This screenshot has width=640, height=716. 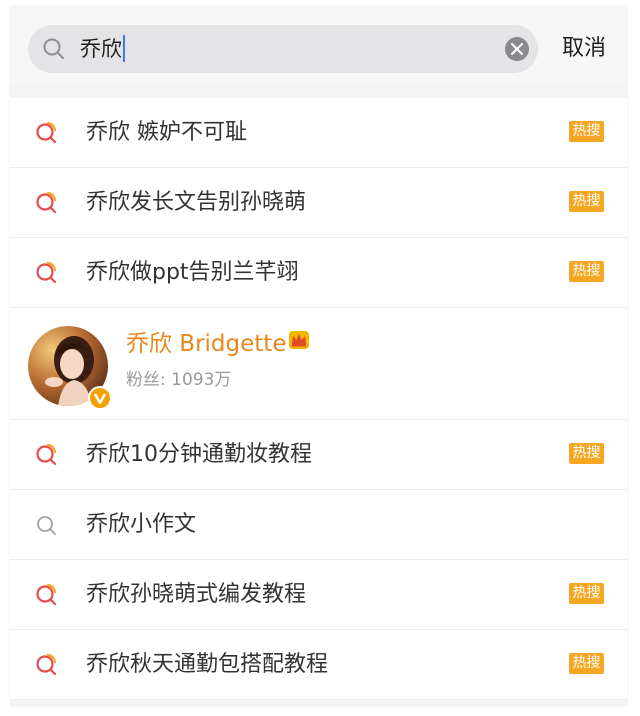 I want to click on suggestion-row: 乔欣孙晓萌式编发教程 热搜, so click(x=318, y=595).